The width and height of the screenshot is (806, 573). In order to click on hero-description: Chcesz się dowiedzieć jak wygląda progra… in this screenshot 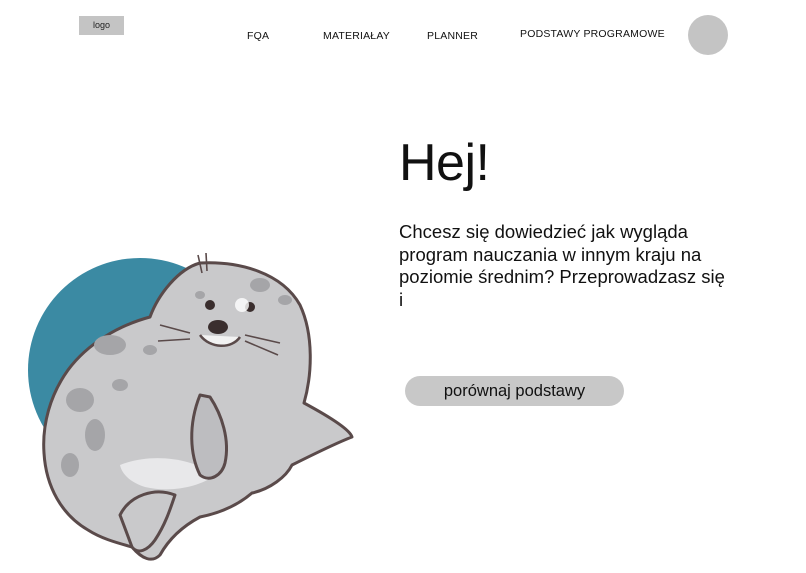, I will do `click(562, 265)`.